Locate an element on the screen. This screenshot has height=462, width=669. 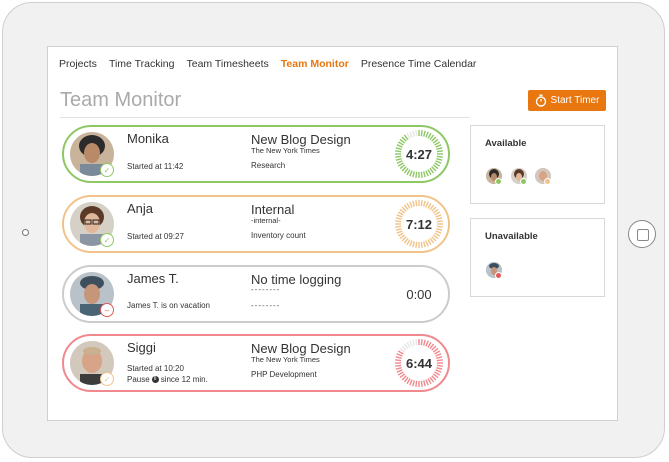
home-button is located at coordinates (642, 234).